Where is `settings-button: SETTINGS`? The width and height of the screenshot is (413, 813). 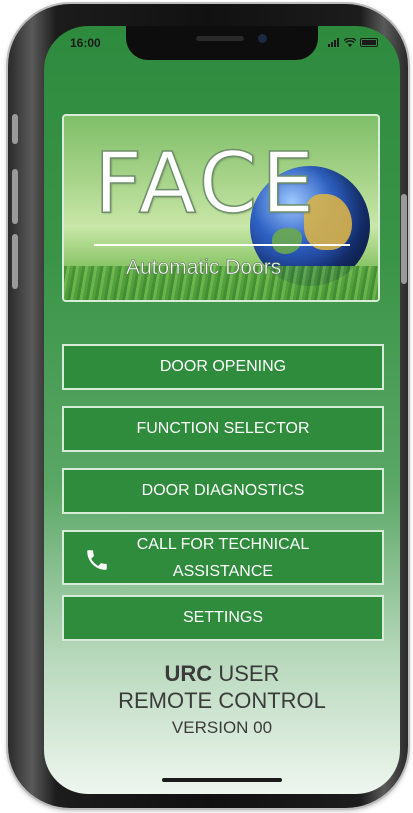 settings-button: SETTINGS is located at coordinates (223, 618).